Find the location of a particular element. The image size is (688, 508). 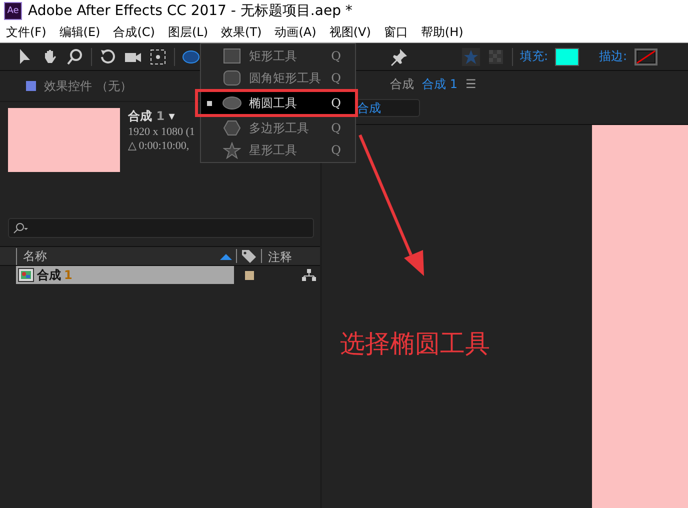

panel-label: 合成 is located at coordinates (402, 84).